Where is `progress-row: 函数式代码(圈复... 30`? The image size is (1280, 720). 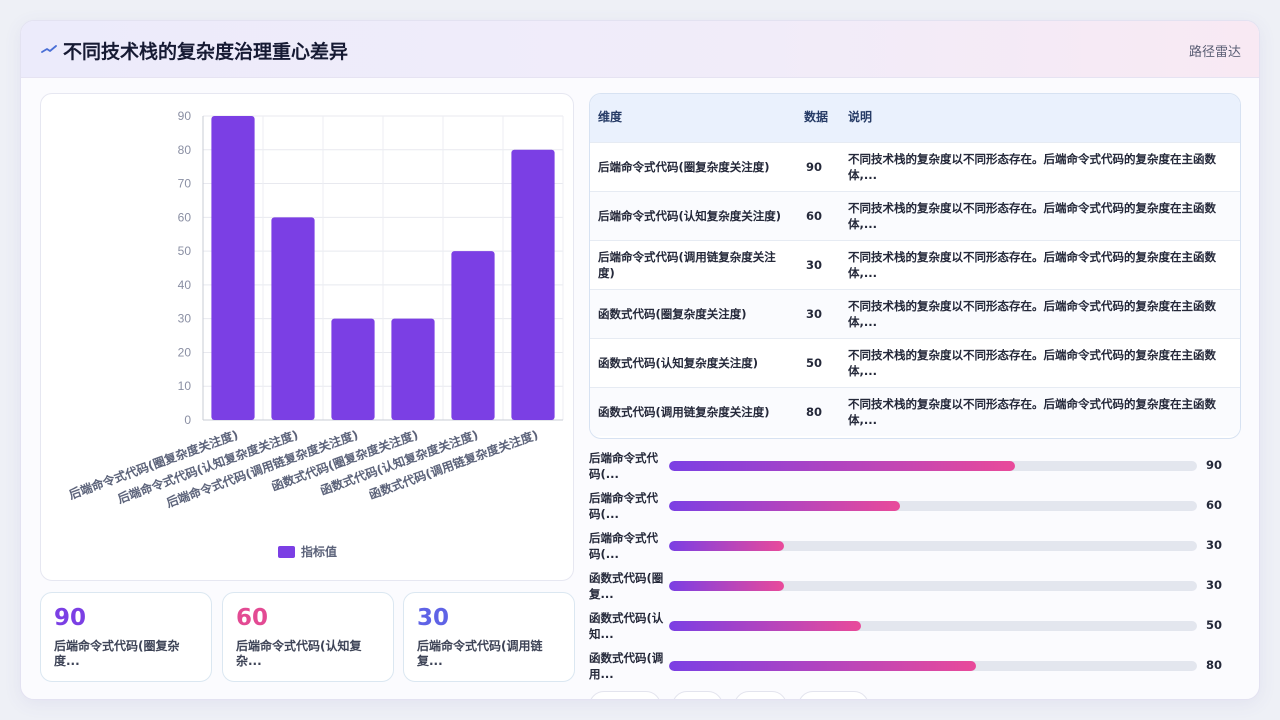 progress-row: 函数式代码(圈复... 30 is located at coordinates (919, 586).